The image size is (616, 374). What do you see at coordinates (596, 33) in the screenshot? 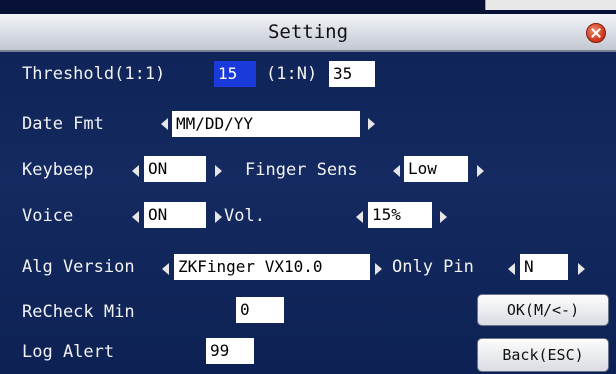
I see `close-icon` at bounding box center [596, 33].